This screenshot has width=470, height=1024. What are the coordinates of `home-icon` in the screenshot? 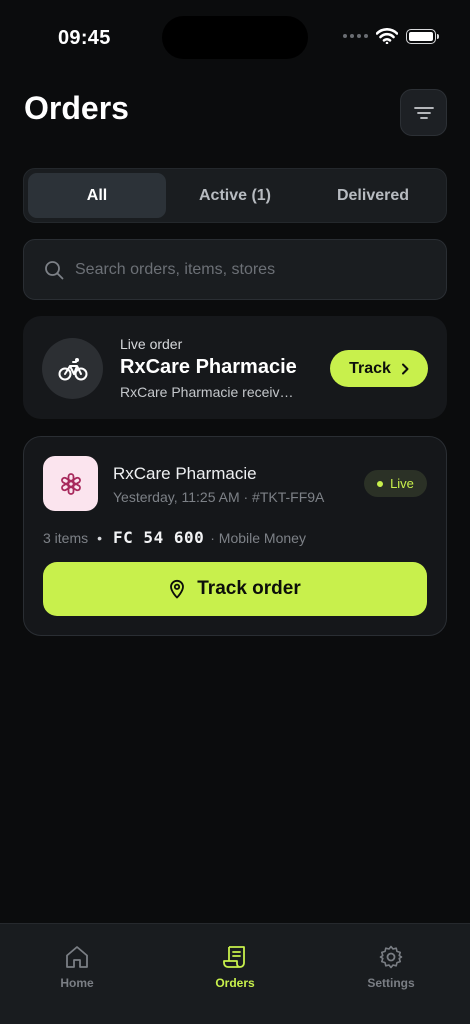 It's located at (77, 957).